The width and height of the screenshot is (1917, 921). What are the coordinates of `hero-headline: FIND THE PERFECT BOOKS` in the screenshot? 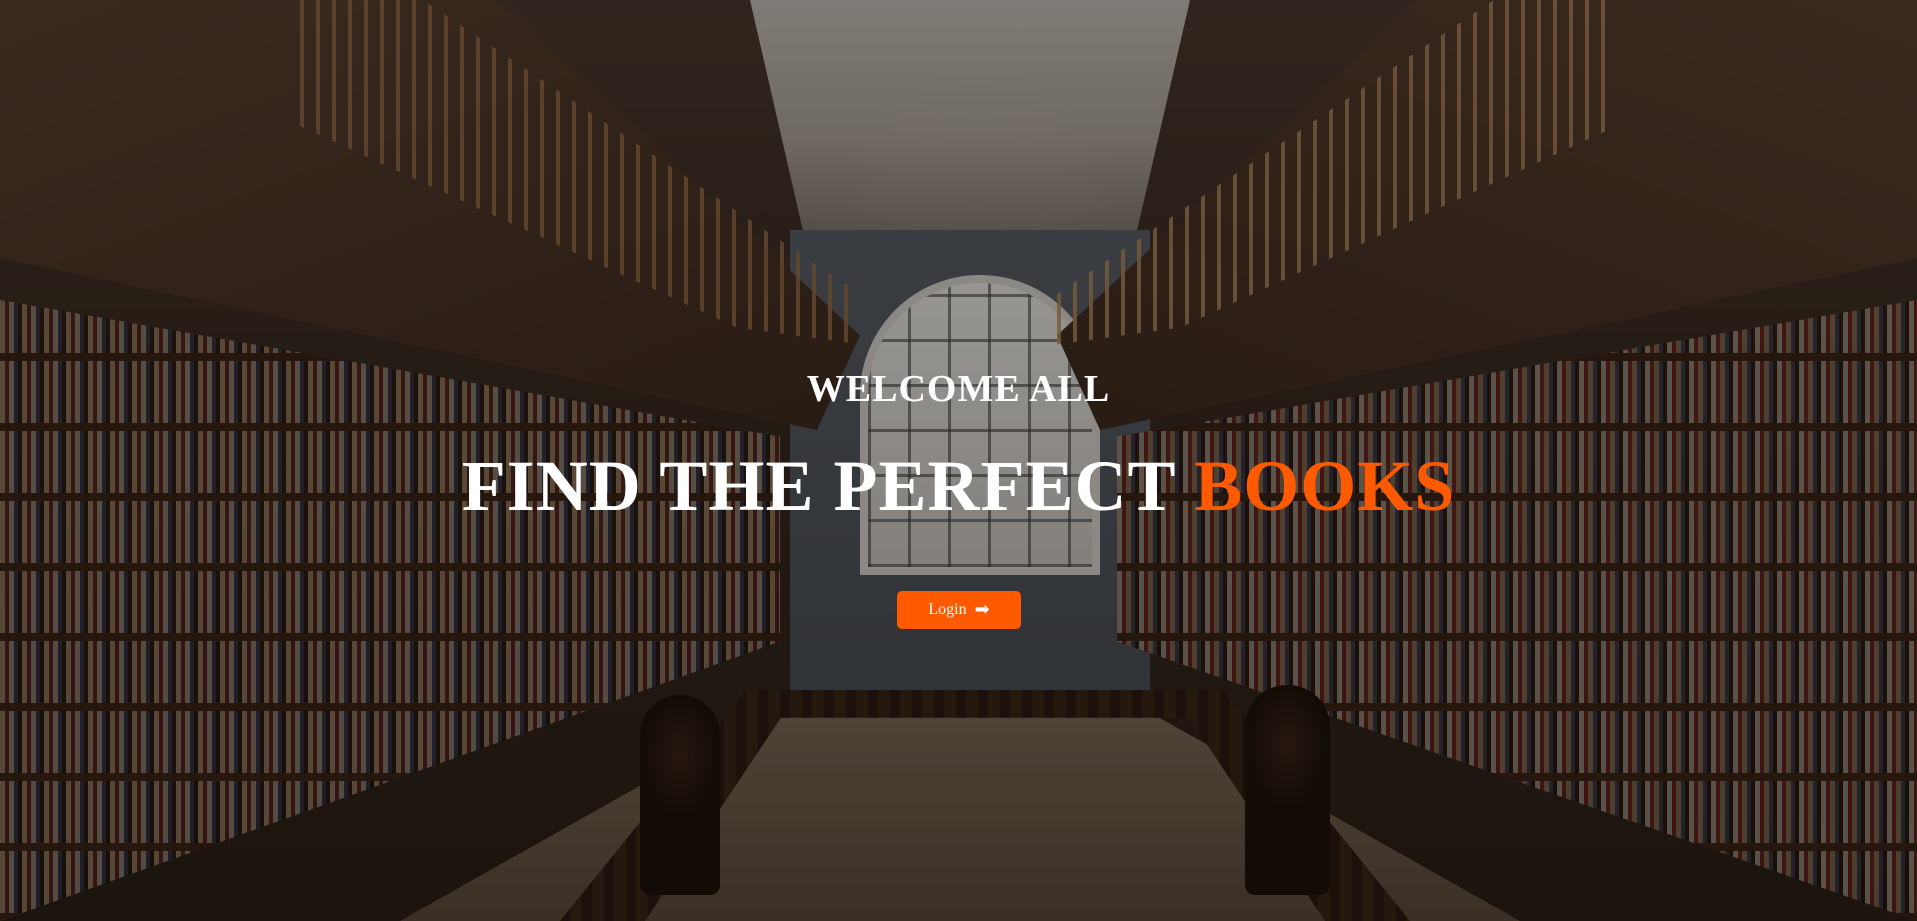 It's located at (958, 486).